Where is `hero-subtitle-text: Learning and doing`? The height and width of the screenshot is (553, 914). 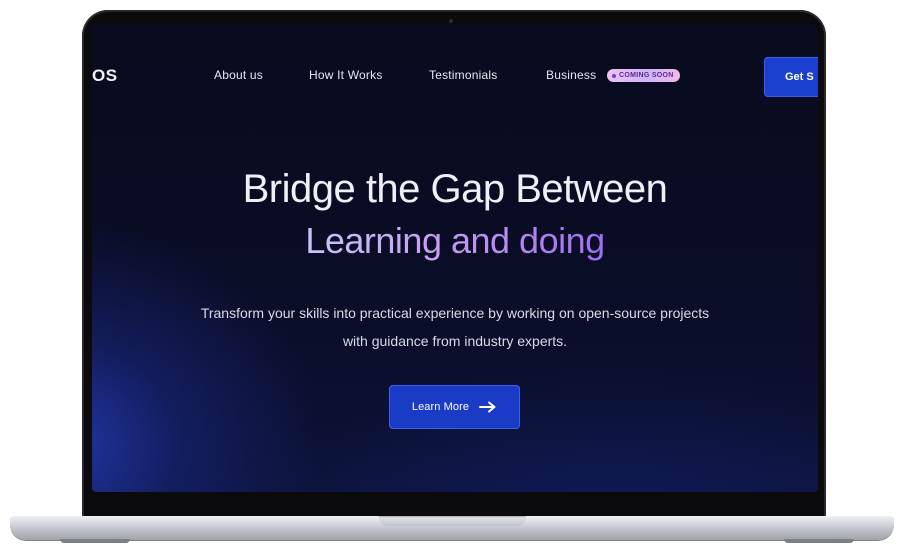 hero-subtitle-text: Learning and doing is located at coordinates (455, 240).